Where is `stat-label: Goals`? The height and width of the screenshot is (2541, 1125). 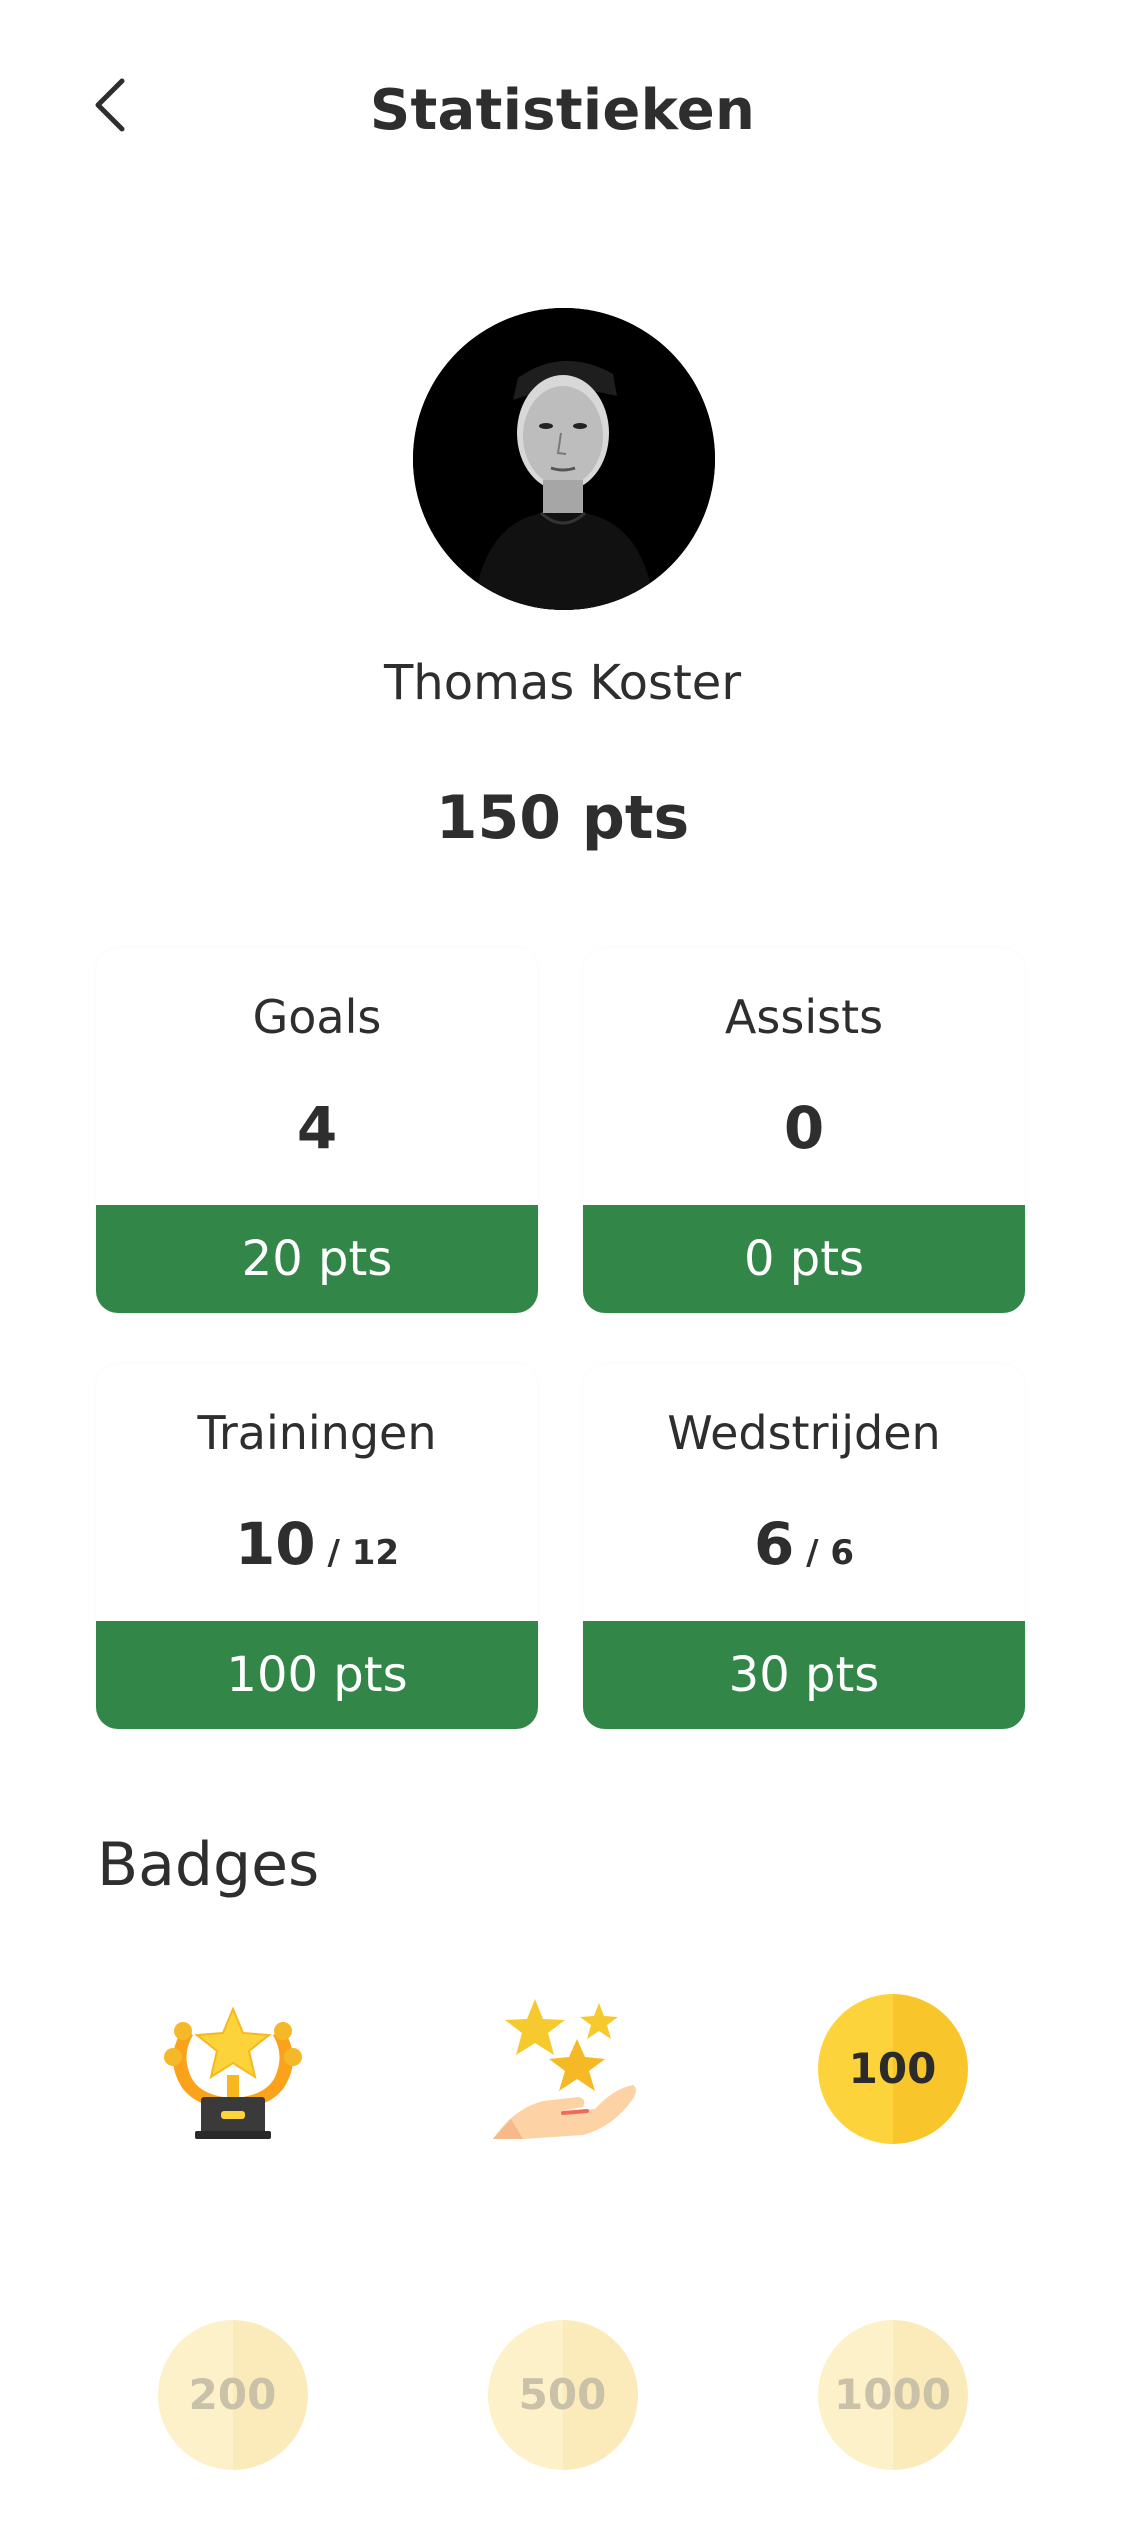 stat-label: Goals is located at coordinates (317, 1017).